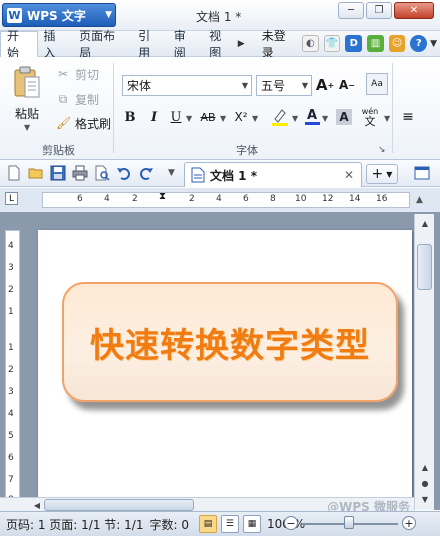  What do you see at coordinates (419, 200) in the screenshot?
I see `ruler-toggle-icon: ▲` at bounding box center [419, 200].